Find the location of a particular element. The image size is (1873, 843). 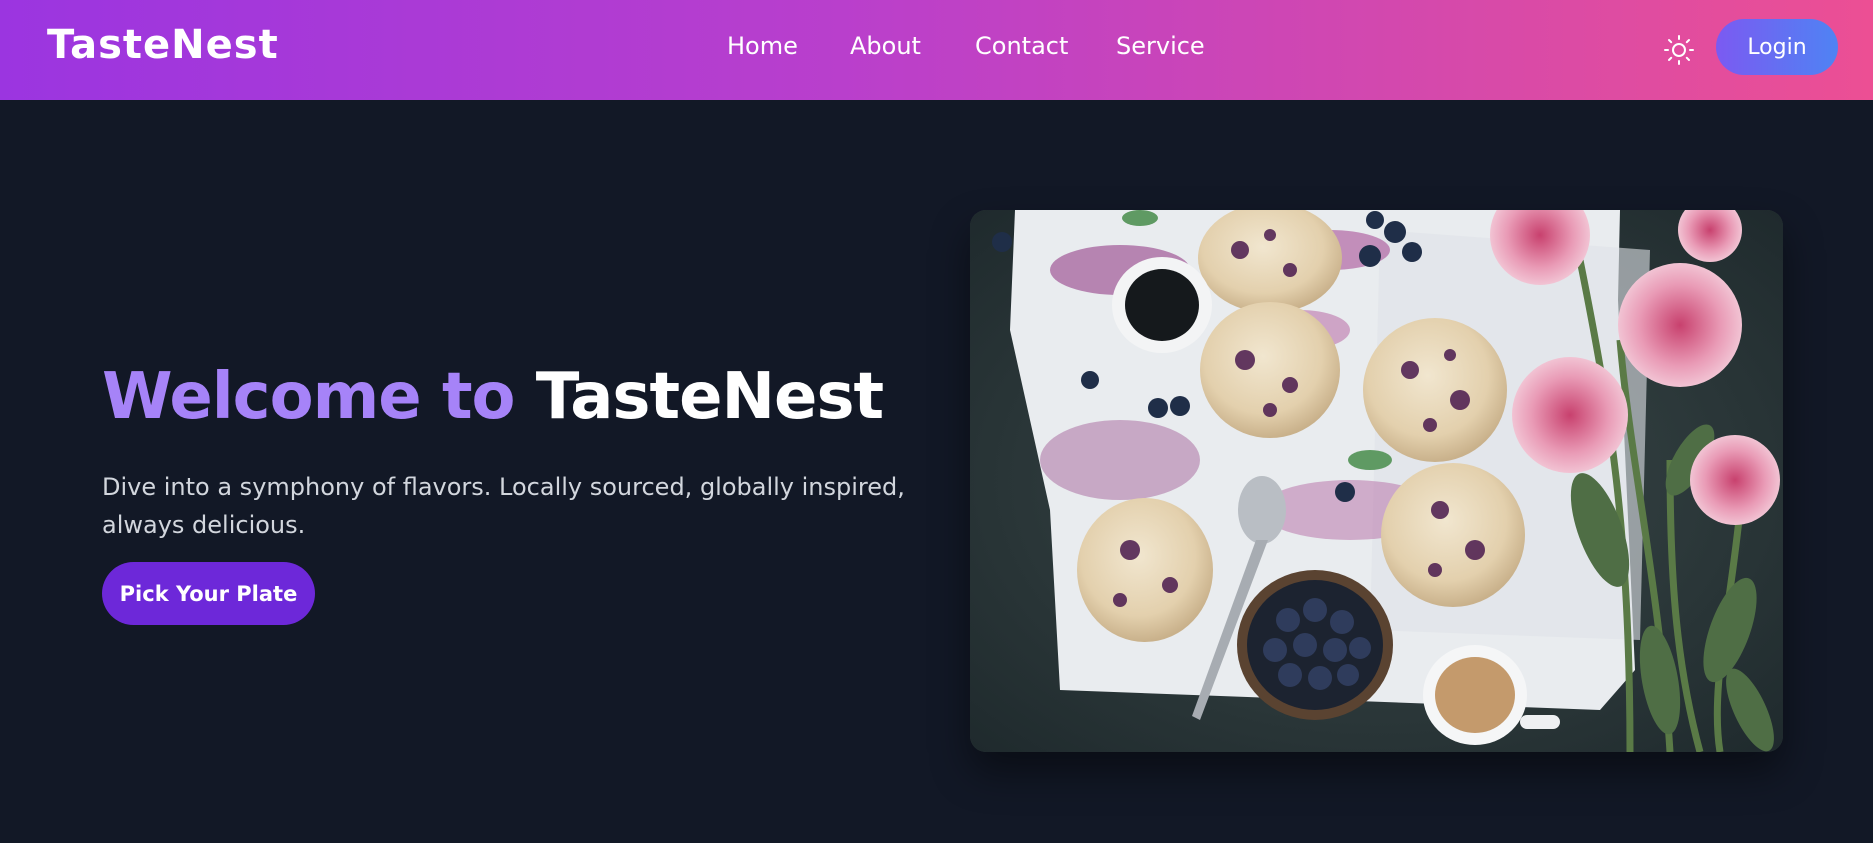

nav-link-contact: Contact is located at coordinates (1021, 46).